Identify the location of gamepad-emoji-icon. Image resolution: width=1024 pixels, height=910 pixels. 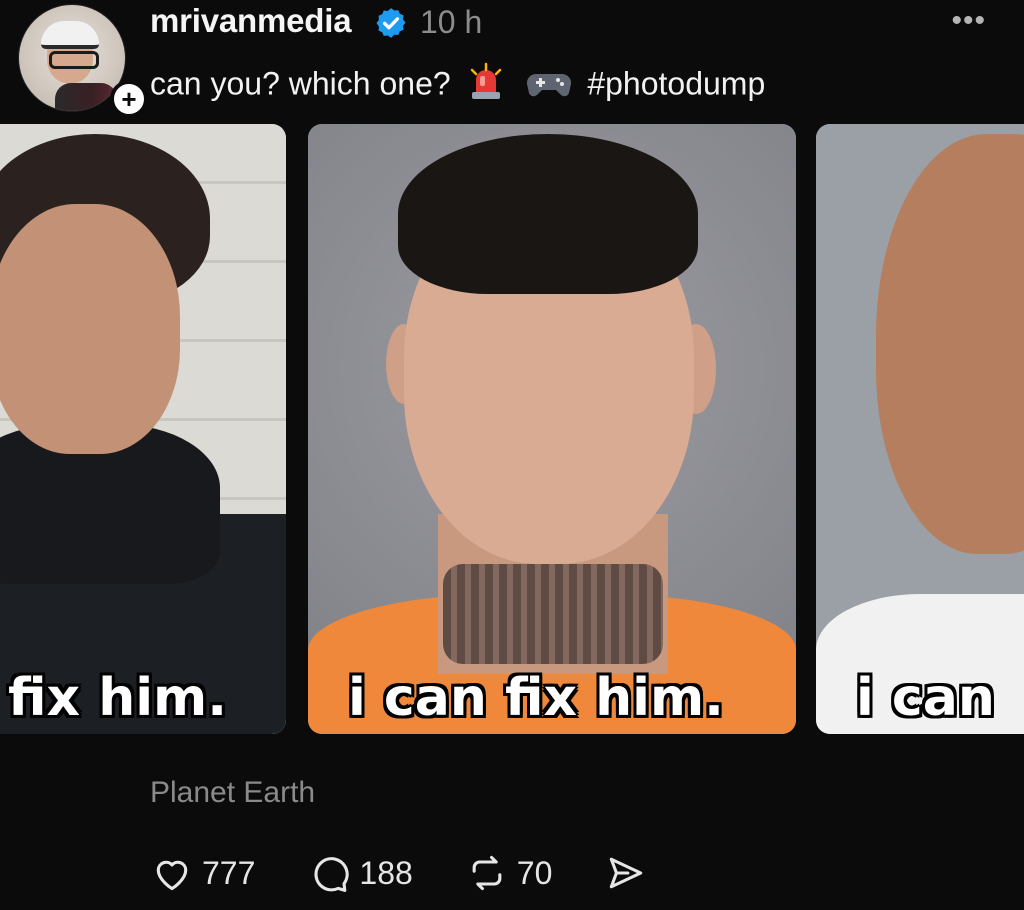
(549, 86).